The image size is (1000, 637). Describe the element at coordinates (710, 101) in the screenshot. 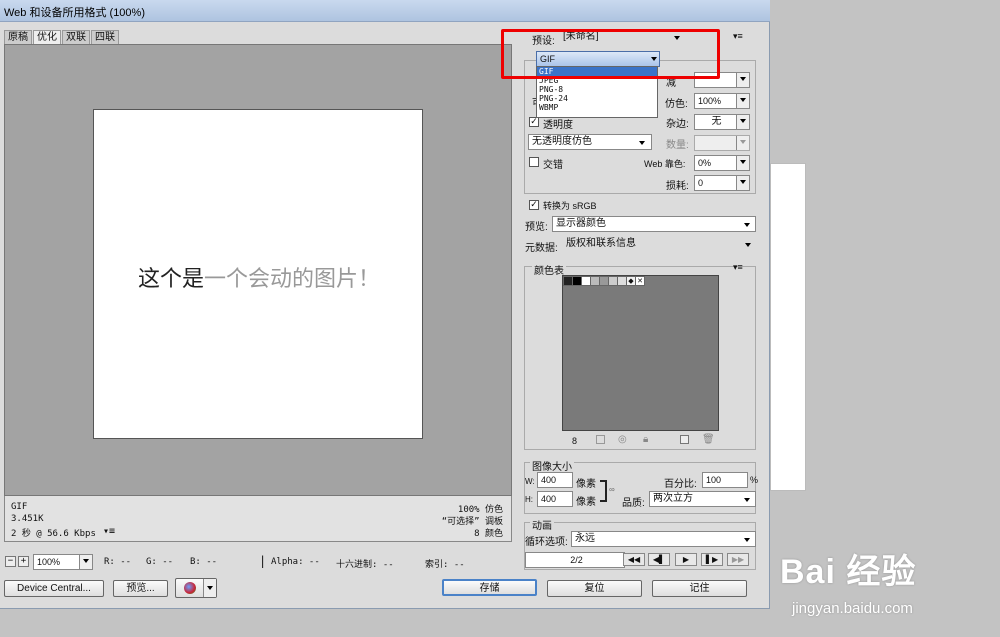

I see `dither-amount-value: 100%` at that location.